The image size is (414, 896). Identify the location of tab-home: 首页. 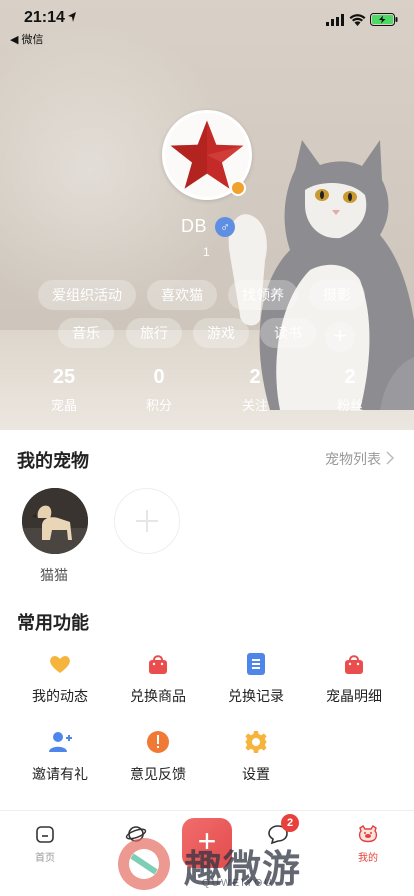
(45, 843).